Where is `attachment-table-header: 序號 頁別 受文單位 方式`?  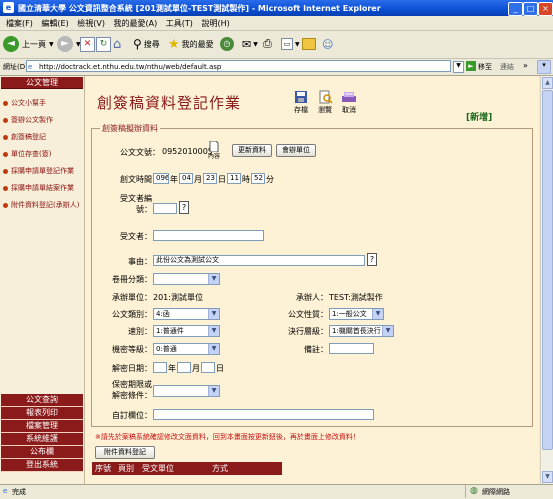 attachment-table-header: 序號 頁別 受文單位 方式 is located at coordinates (187, 468).